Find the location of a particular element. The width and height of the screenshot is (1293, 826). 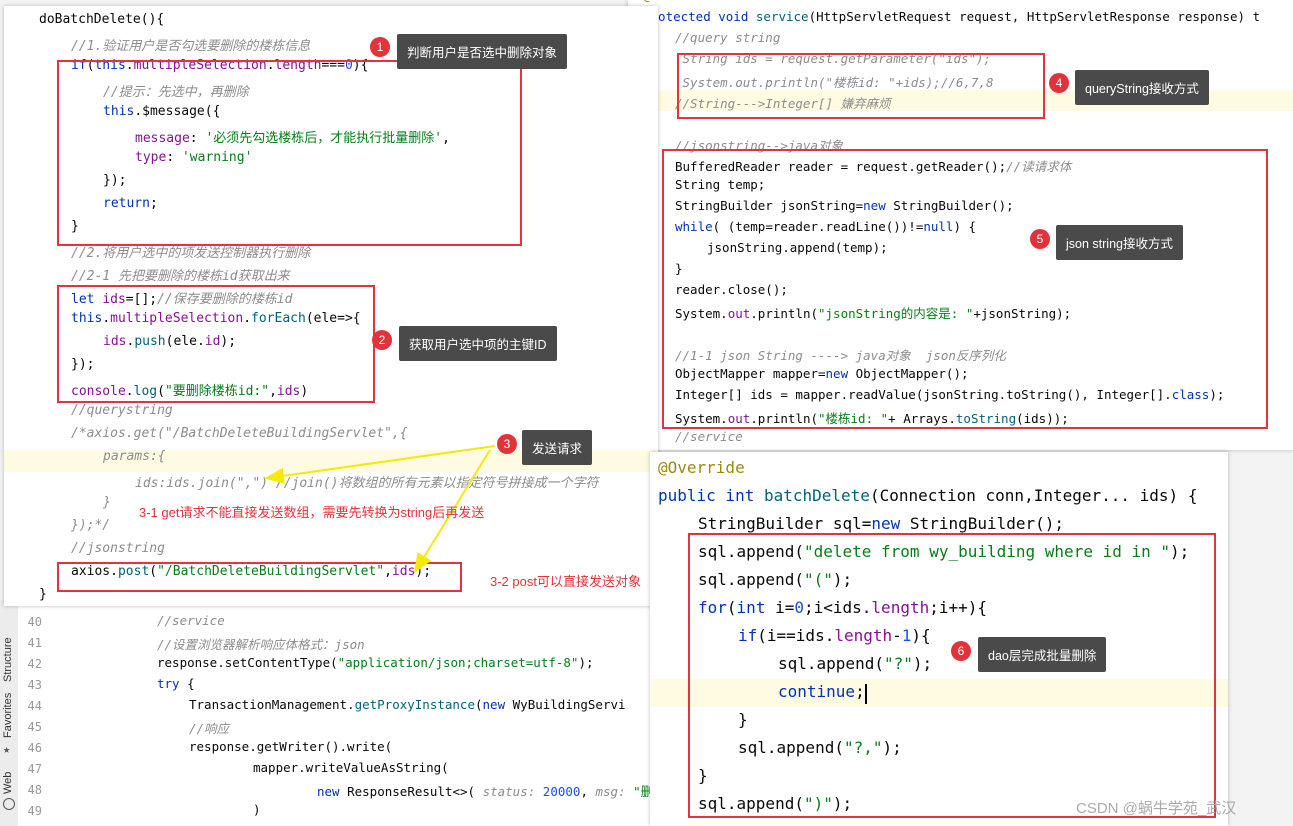

callout-label-3: 发送请求 is located at coordinates (557, 447).